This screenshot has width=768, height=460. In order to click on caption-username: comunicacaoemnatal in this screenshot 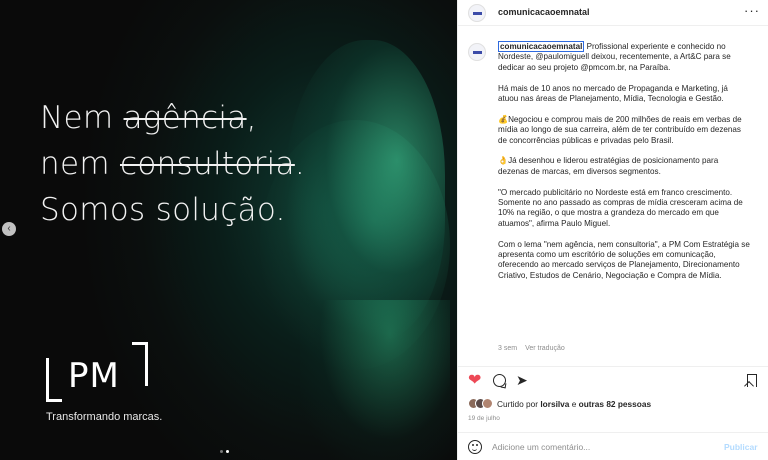, I will do `click(541, 46)`.